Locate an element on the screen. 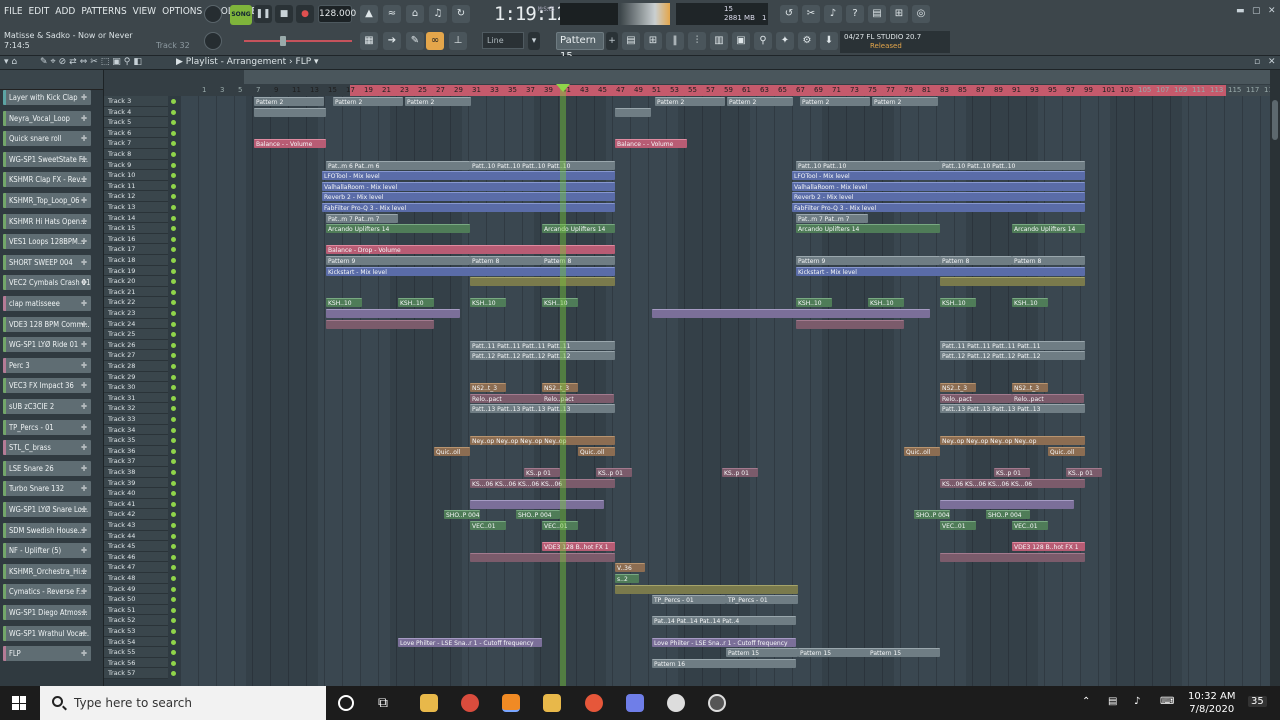 Image resolution: width=1280 pixels, height=720 pixels. playlist-maximize-icon: ▫ is located at coordinates (1257, 62).